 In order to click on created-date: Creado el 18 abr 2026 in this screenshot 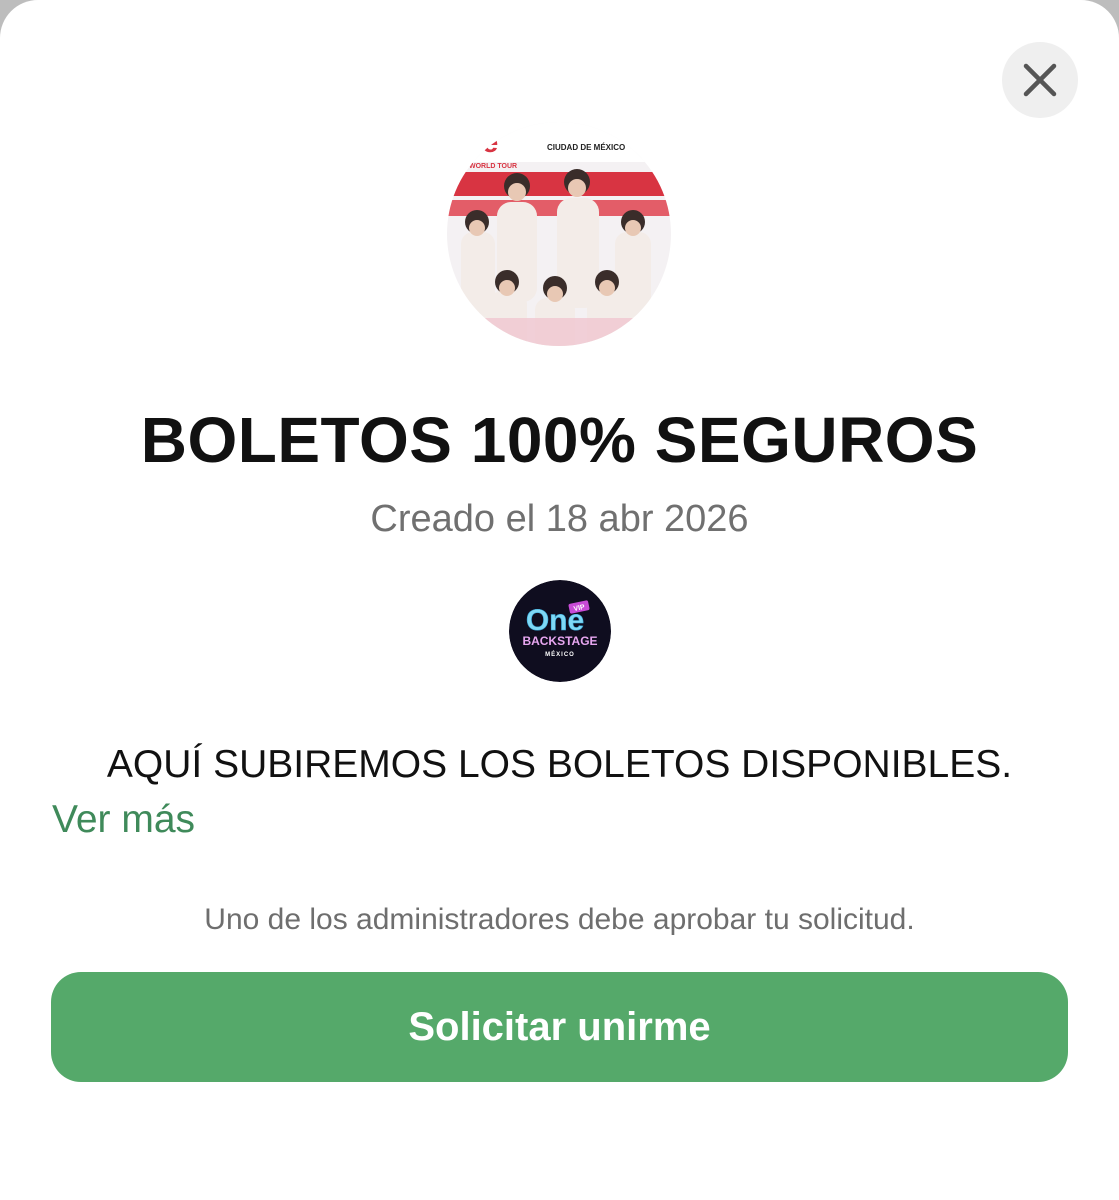, I will do `click(559, 519)`.